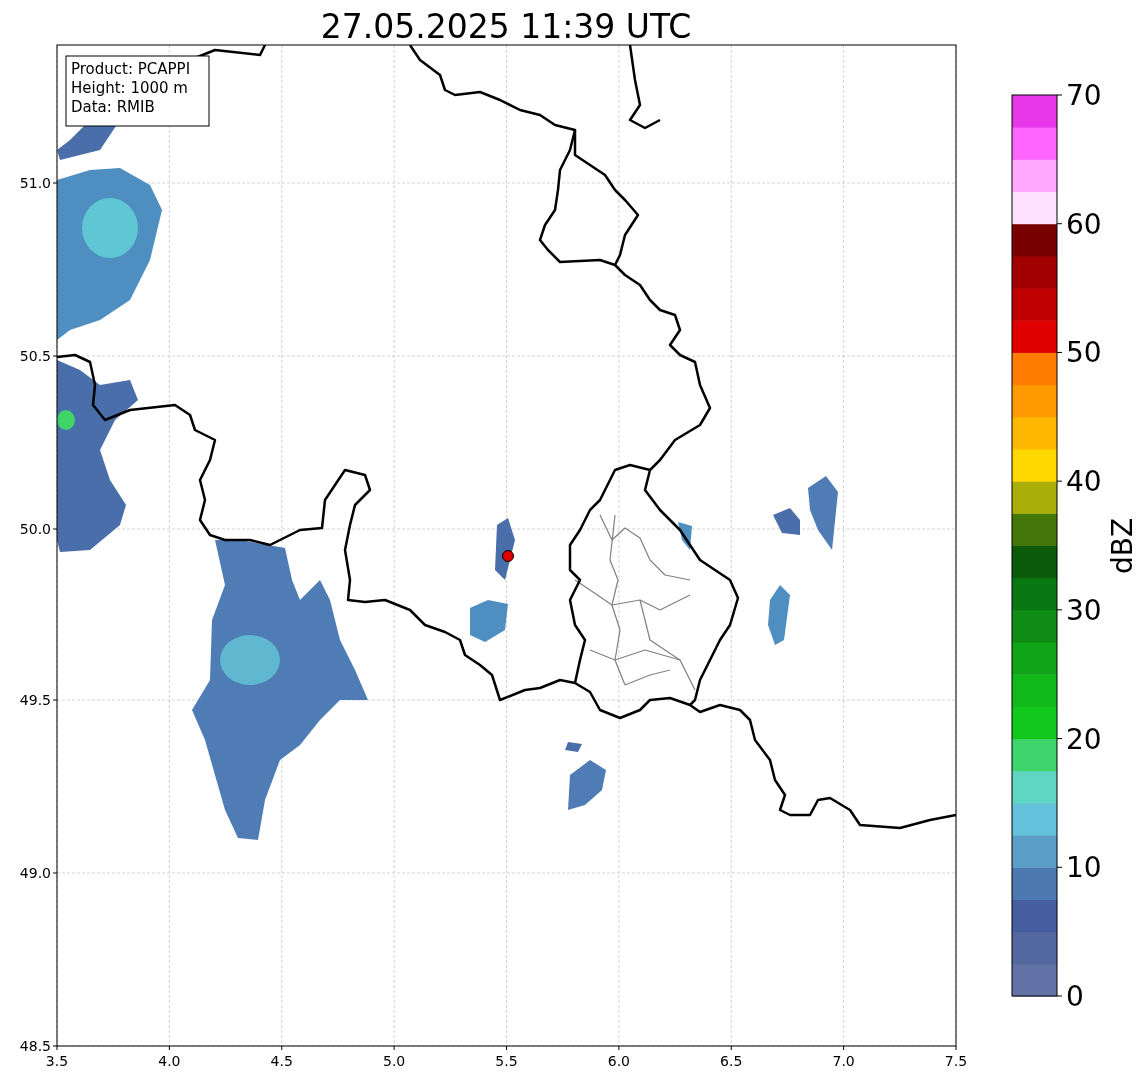  Describe the element at coordinates (1084, 95) in the screenshot. I see `colorbar-tick-label: 70` at that location.